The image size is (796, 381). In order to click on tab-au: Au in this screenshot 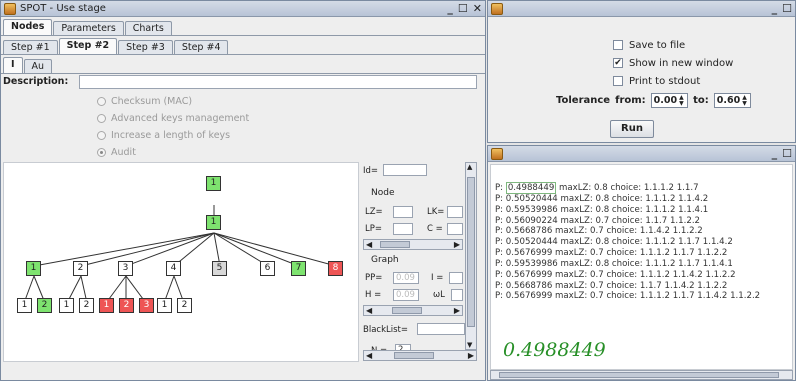, I will do `click(38, 66)`.